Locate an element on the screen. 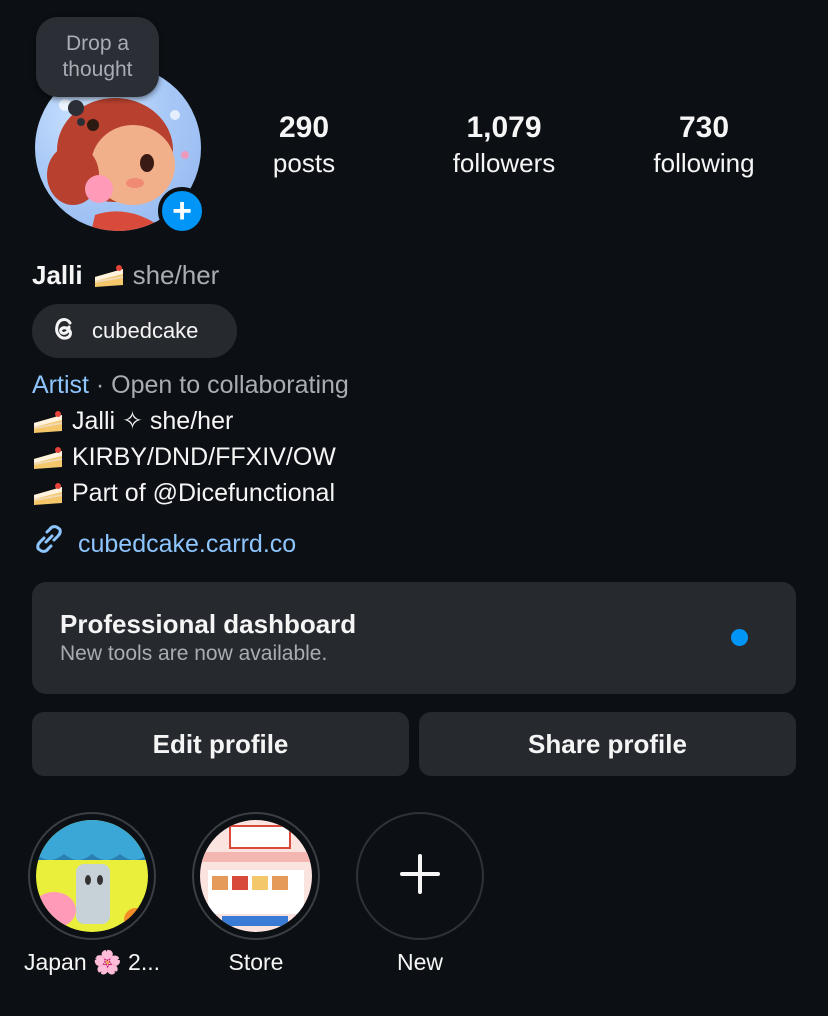 The height and width of the screenshot is (1016, 828). followers-label: followers is located at coordinates (504, 163).